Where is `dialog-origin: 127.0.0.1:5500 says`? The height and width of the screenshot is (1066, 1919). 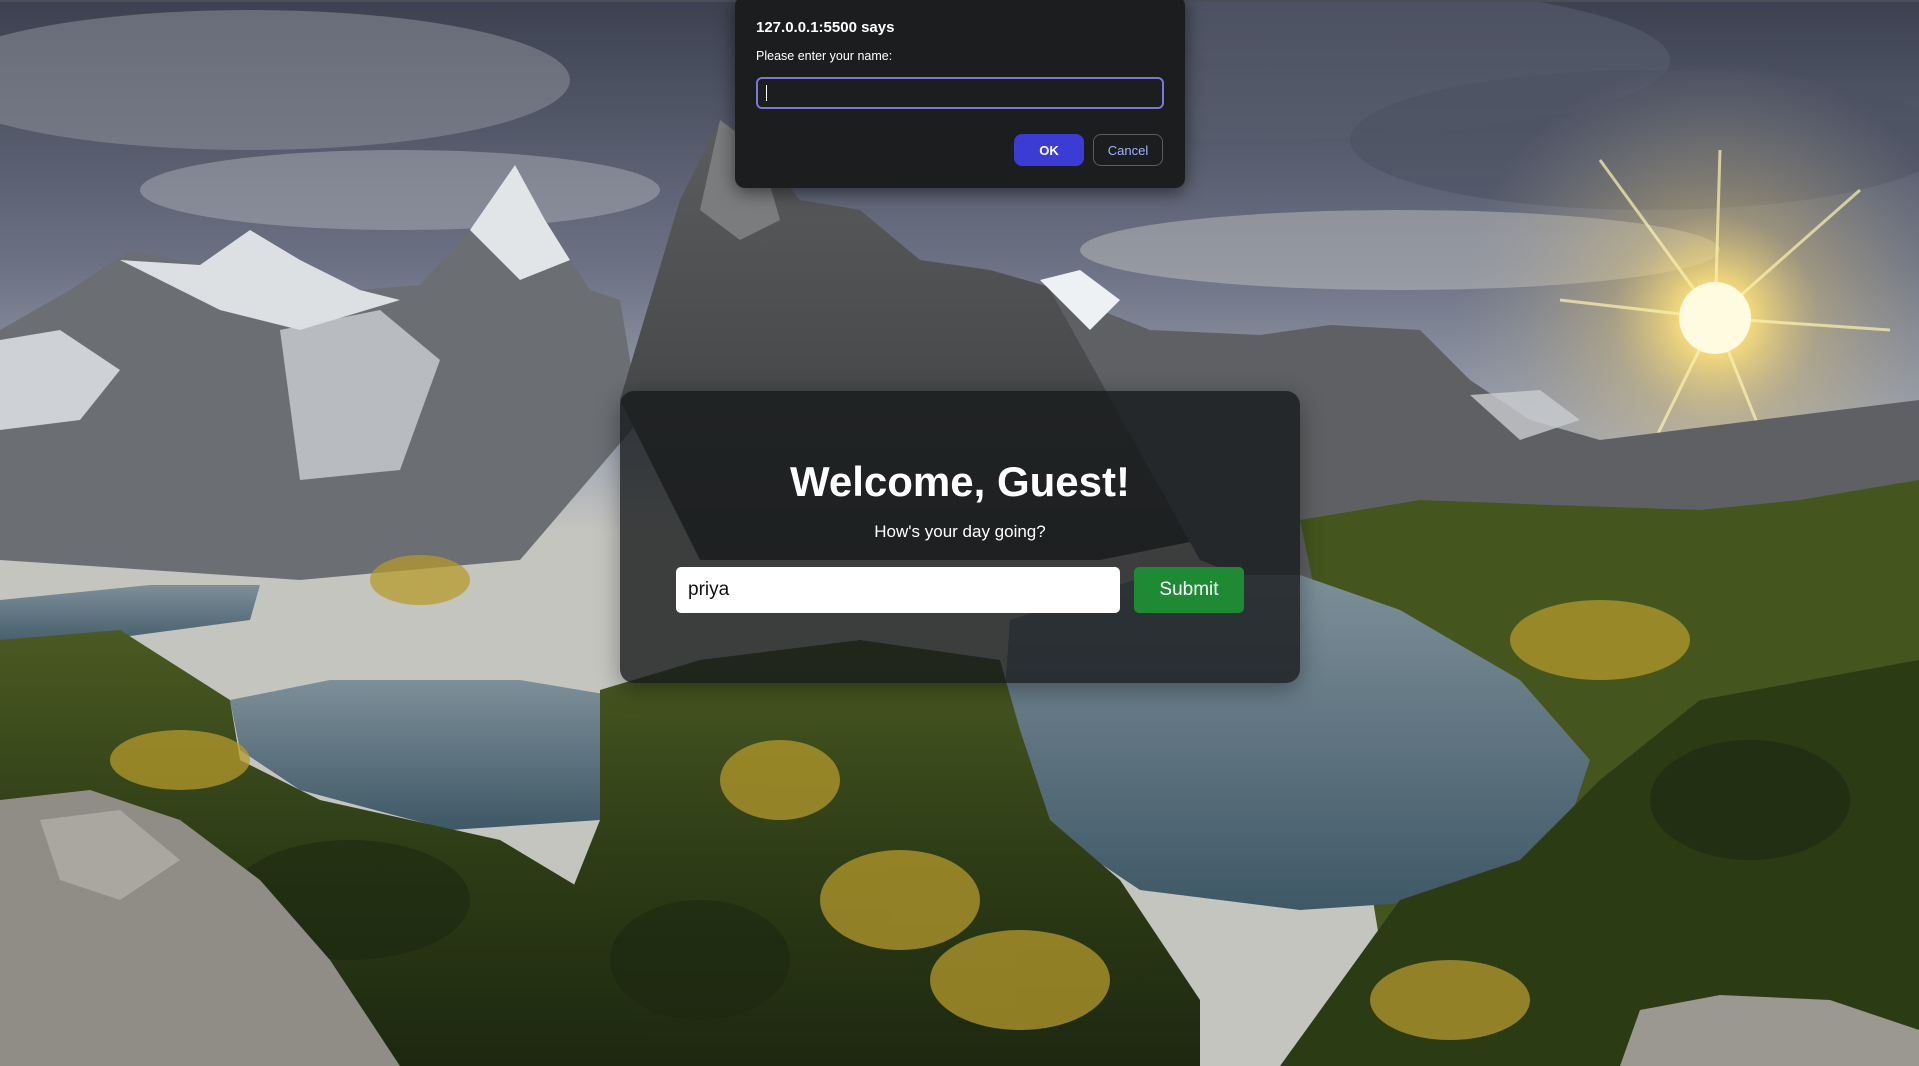
dialog-origin: 127.0.0.1:5500 says is located at coordinates (825, 27).